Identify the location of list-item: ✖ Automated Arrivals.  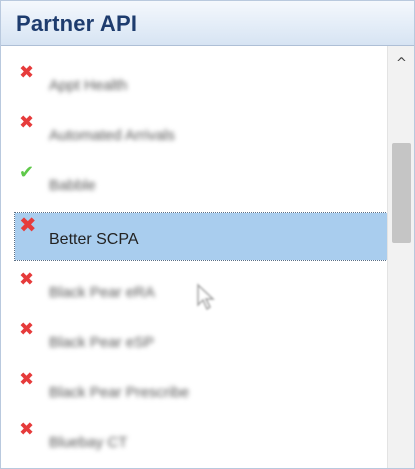
(201, 132).